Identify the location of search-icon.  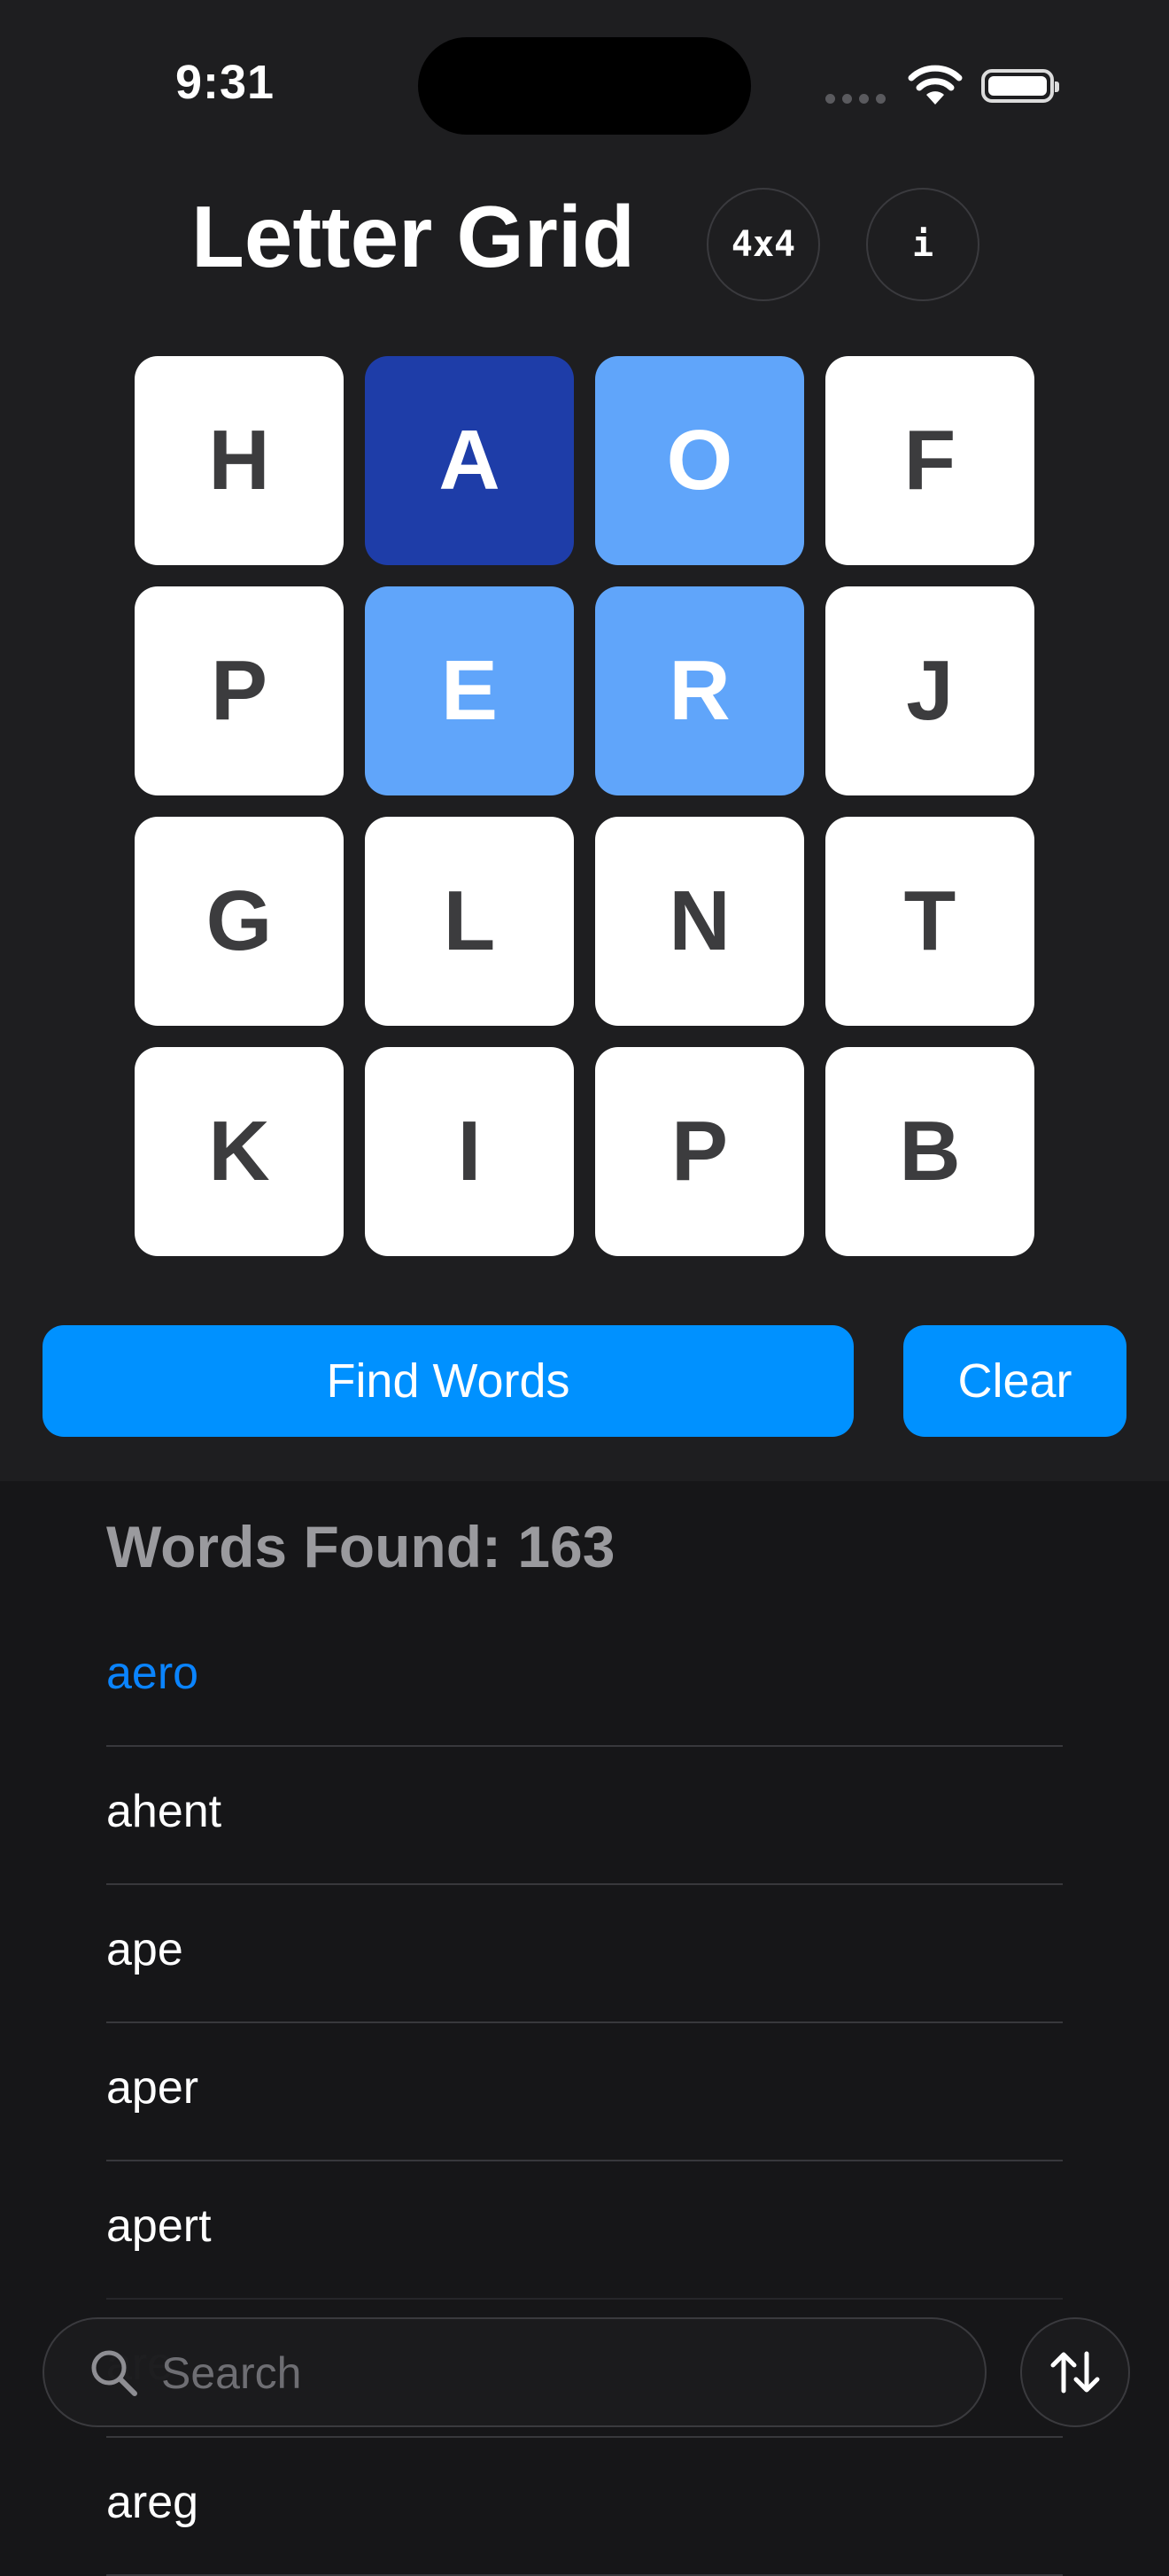
(114, 2373).